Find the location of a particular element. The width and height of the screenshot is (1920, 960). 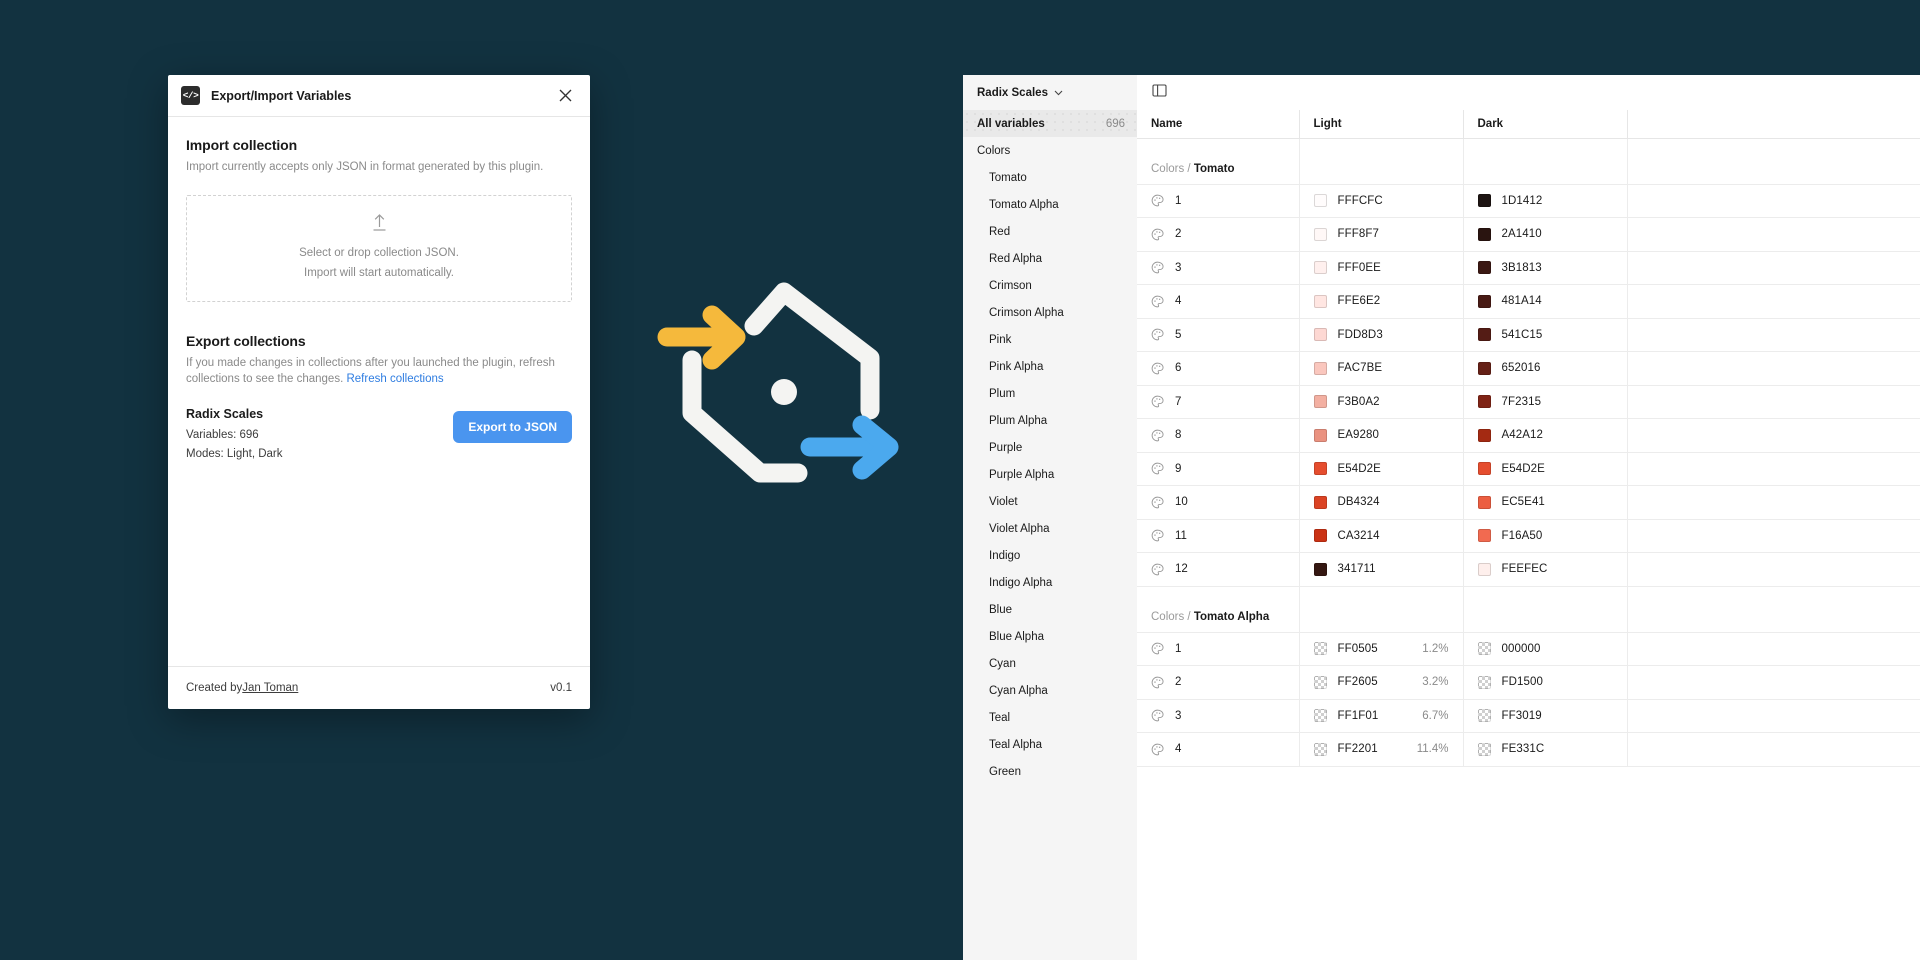

refresh-collections-link: Refresh collections is located at coordinates (394, 379).